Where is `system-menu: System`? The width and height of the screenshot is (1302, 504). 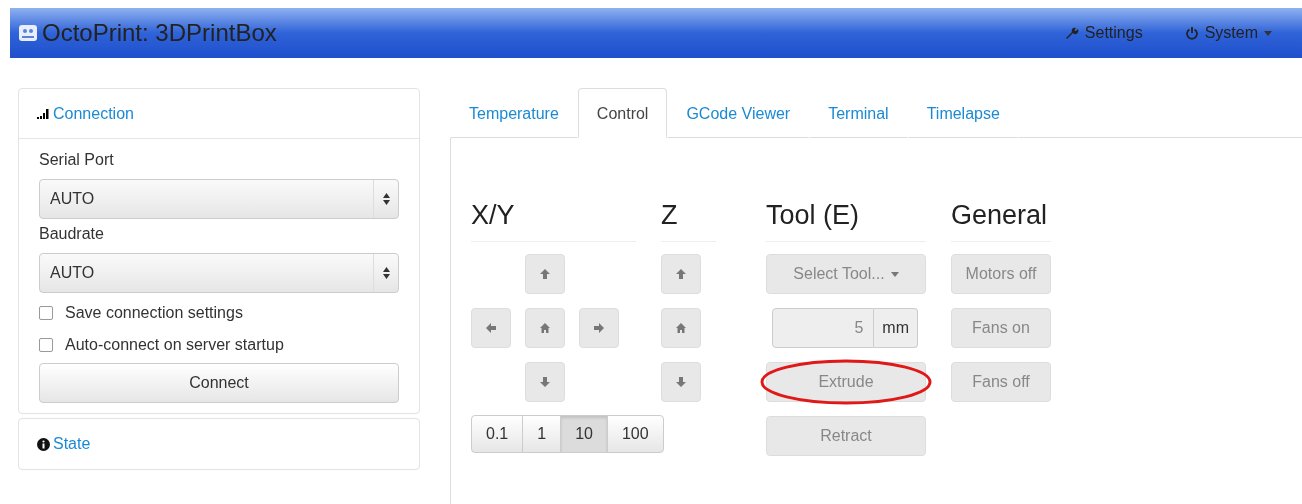 system-menu: System is located at coordinates (1228, 33).